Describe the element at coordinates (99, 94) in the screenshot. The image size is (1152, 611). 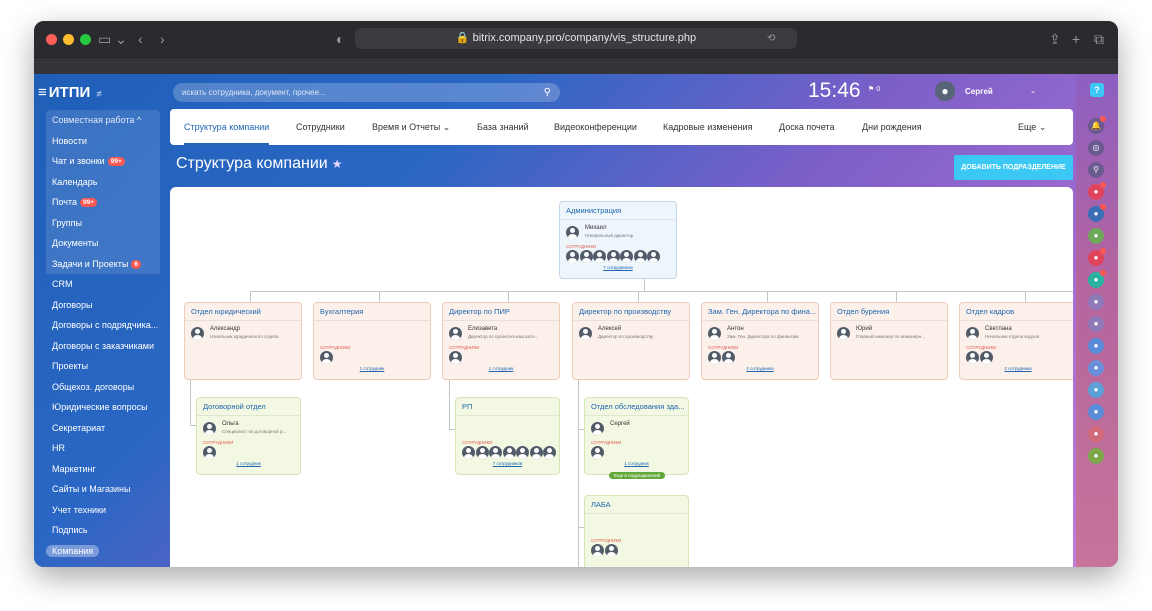
I see `pin-icon: ≠` at that location.